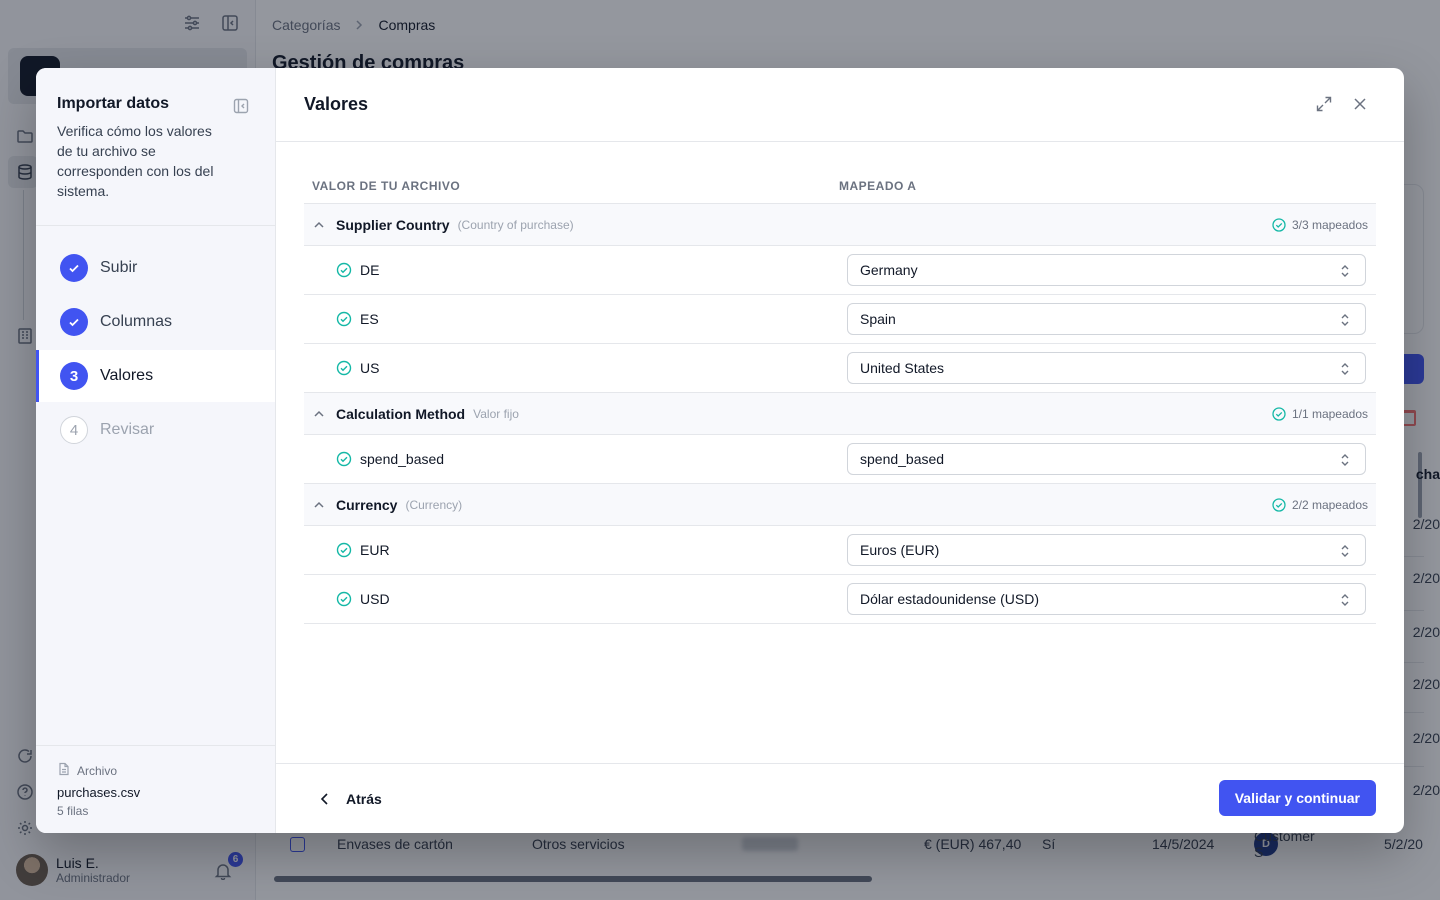  Describe the element at coordinates (575, 550) in the screenshot. I see `source-value: EUR` at that location.